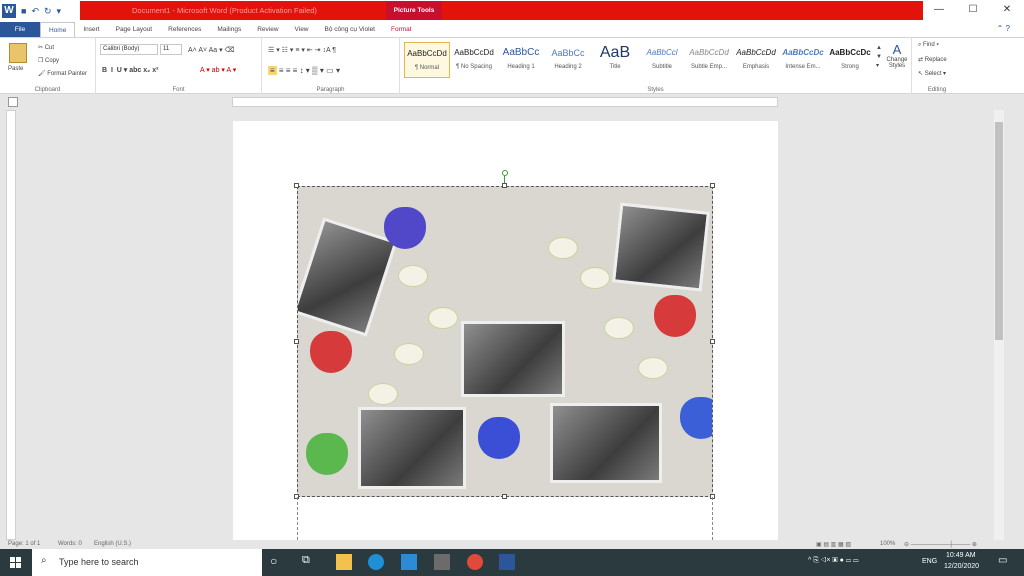 This screenshot has width=1024, height=576. I want to click on picture-tools-label: Picture Tools, so click(414, 10).